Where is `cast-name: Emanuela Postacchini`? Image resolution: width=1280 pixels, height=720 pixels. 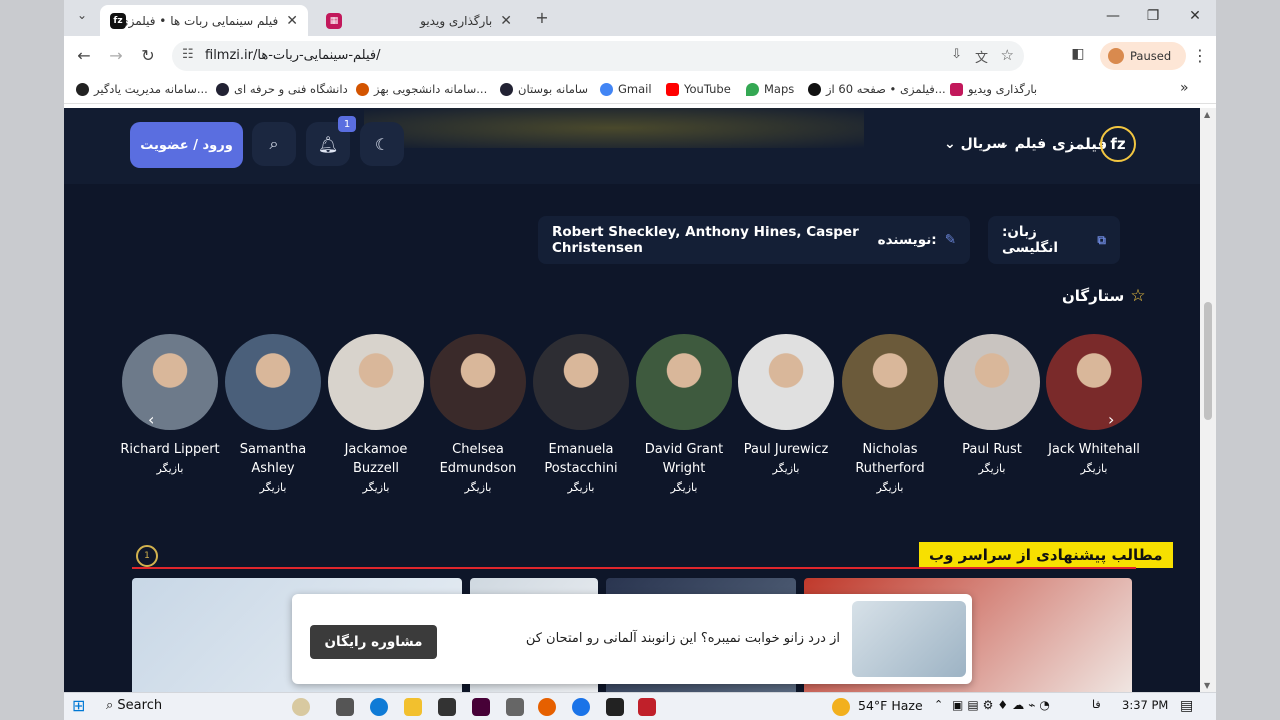 cast-name: Emanuela Postacchini is located at coordinates (581, 459).